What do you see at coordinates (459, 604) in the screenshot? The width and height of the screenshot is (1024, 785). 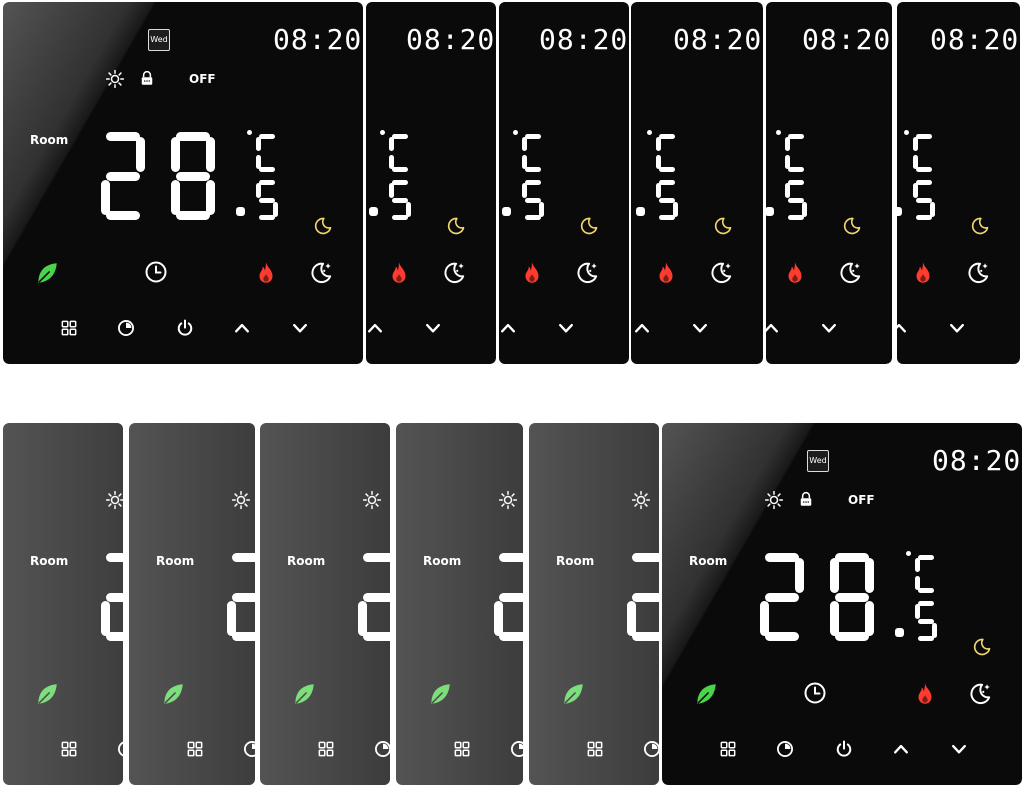 I see `thermostat-slice-bottom-4: Wed08:20OFFRoom` at bounding box center [459, 604].